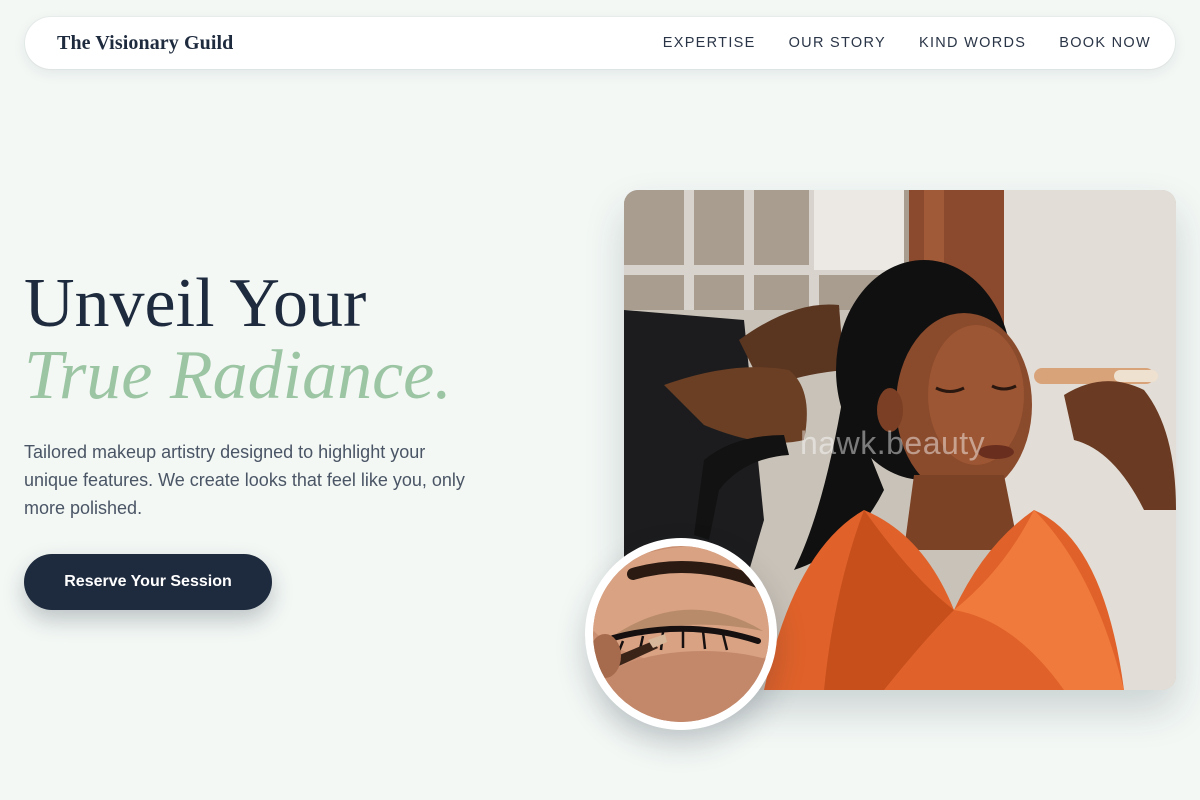  Describe the element at coordinates (709, 43) in the screenshot. I see `nav-link-expertise: EXPERTISE` at that location.